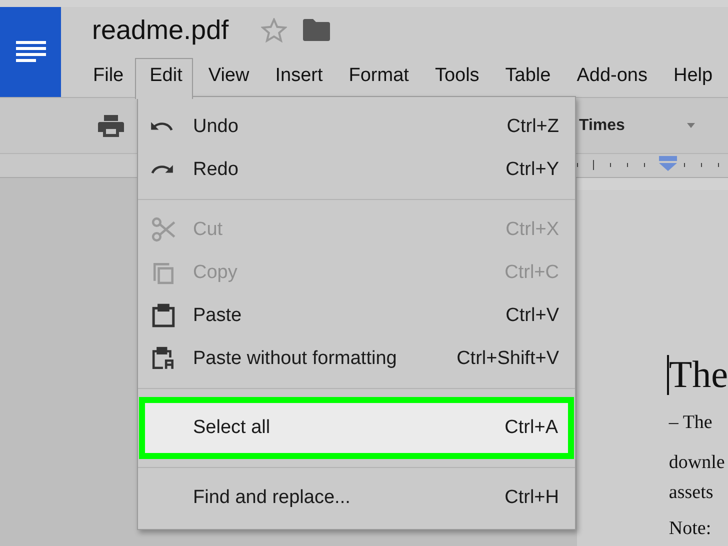 The height and width of the screenshot is (546, 728). I want to click on menu-option: Undo Ctrl+Z, so click(356, 126).